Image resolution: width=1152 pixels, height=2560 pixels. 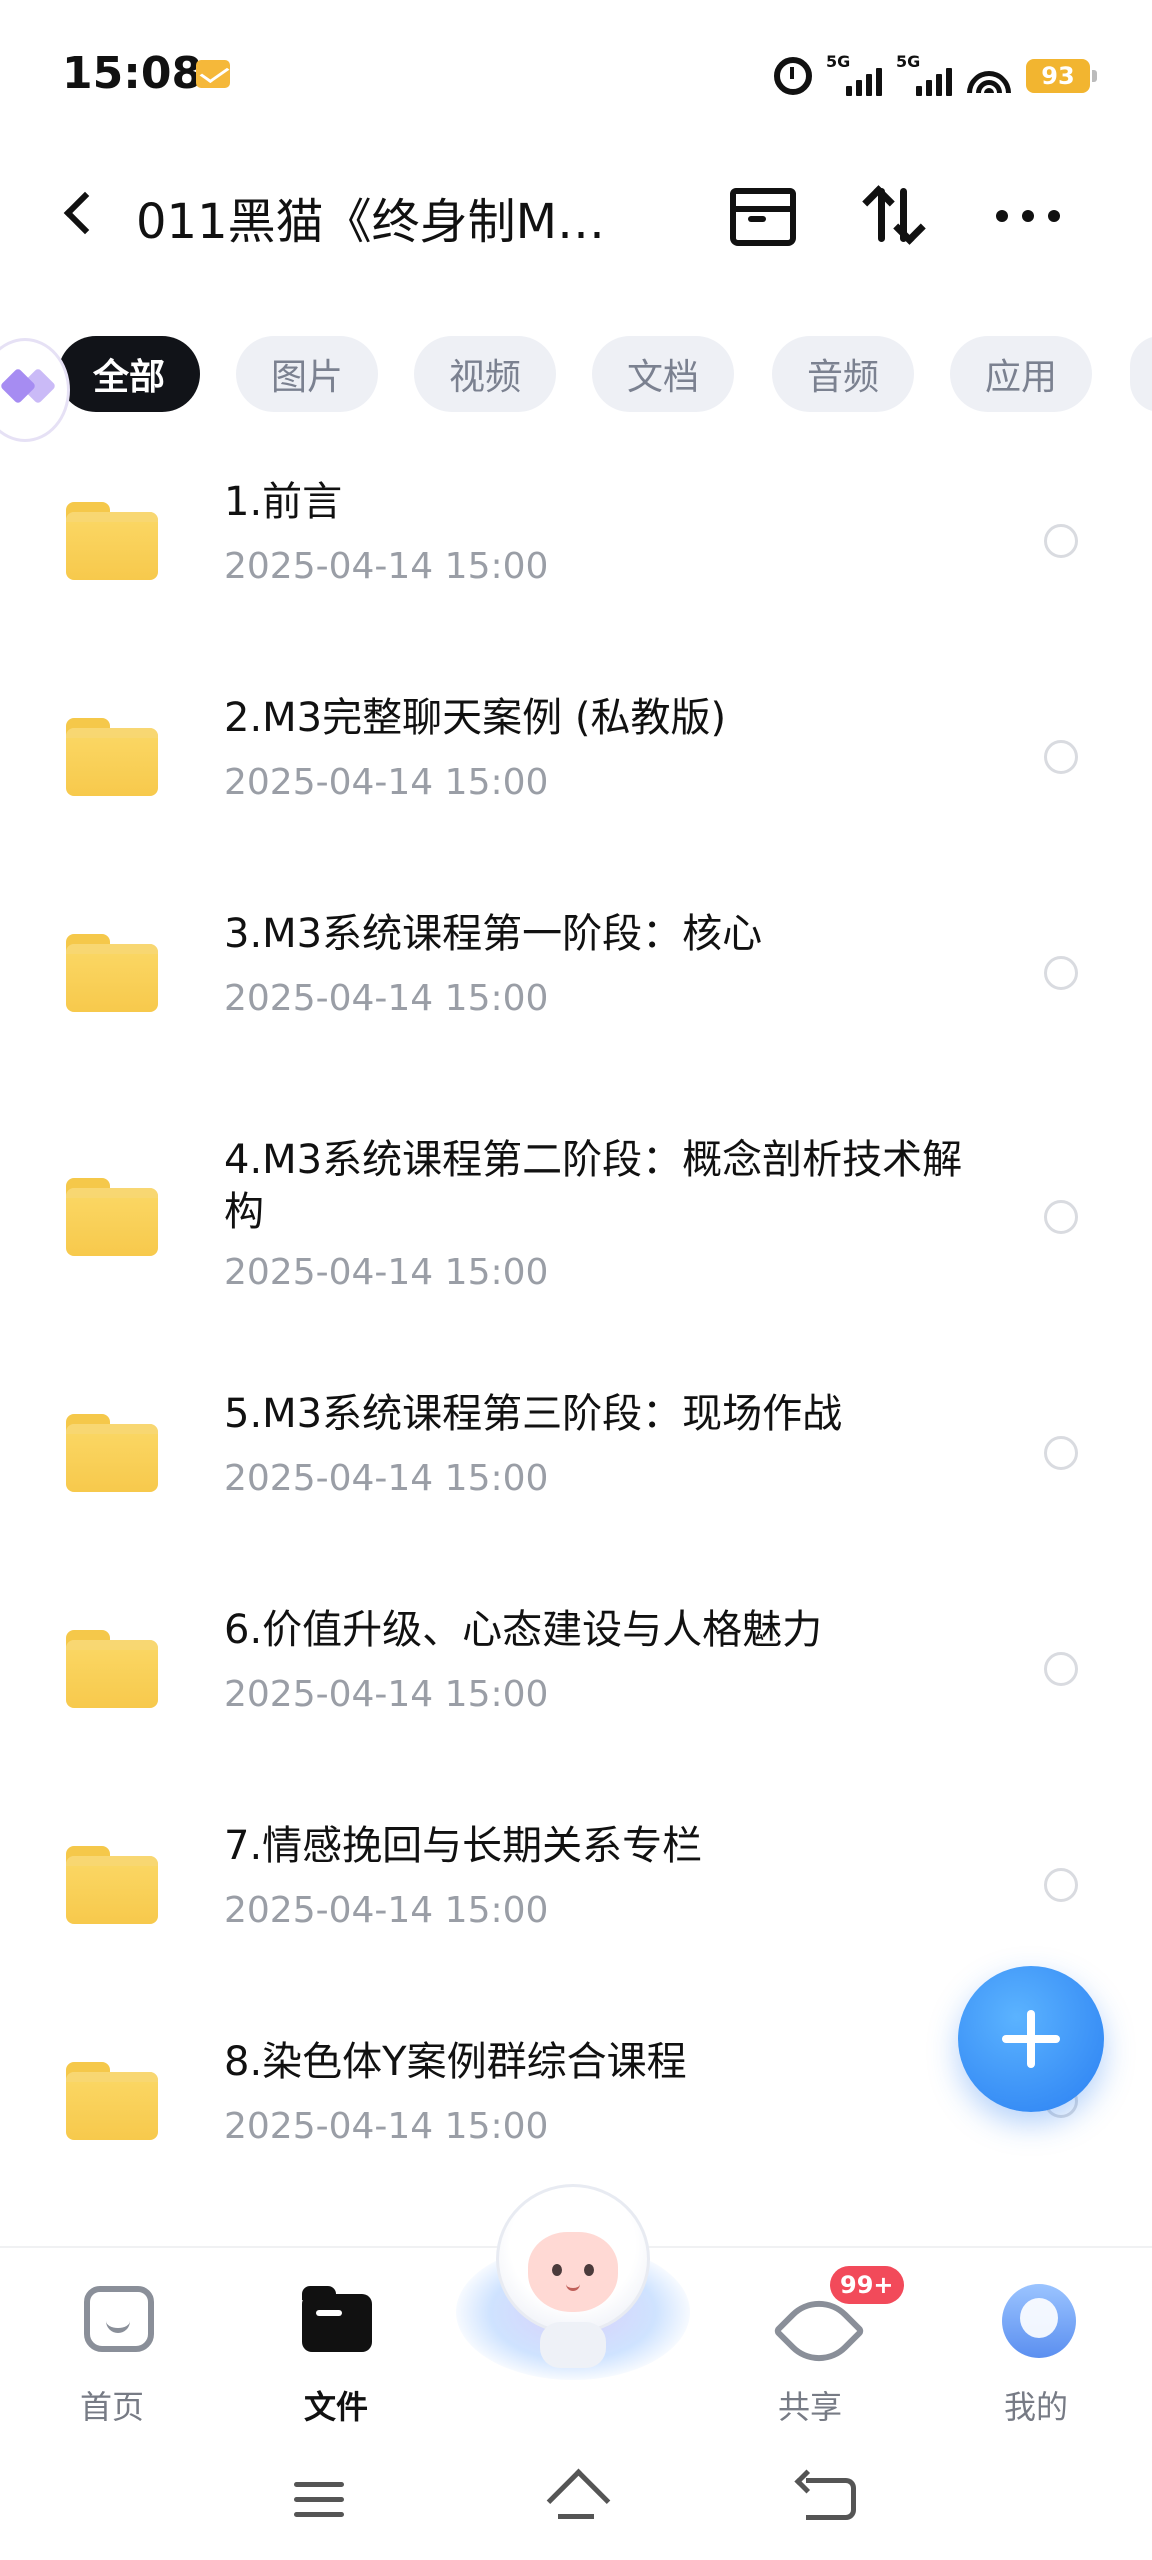 I want to click on more-icon, so click(x=1028, y=216).